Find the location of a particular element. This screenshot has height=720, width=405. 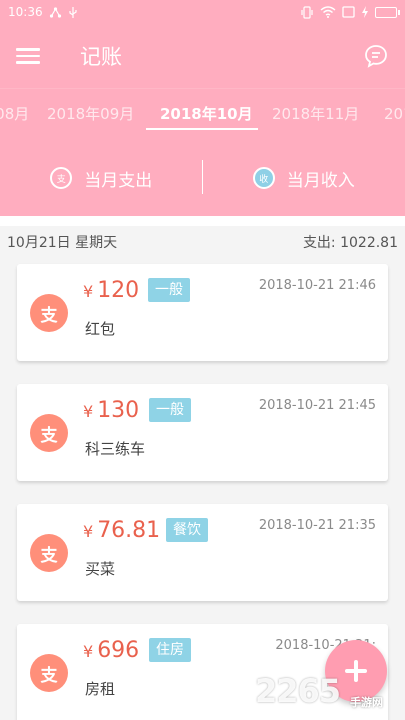

record-note: 买菜 is located at coordinates (100, 569).